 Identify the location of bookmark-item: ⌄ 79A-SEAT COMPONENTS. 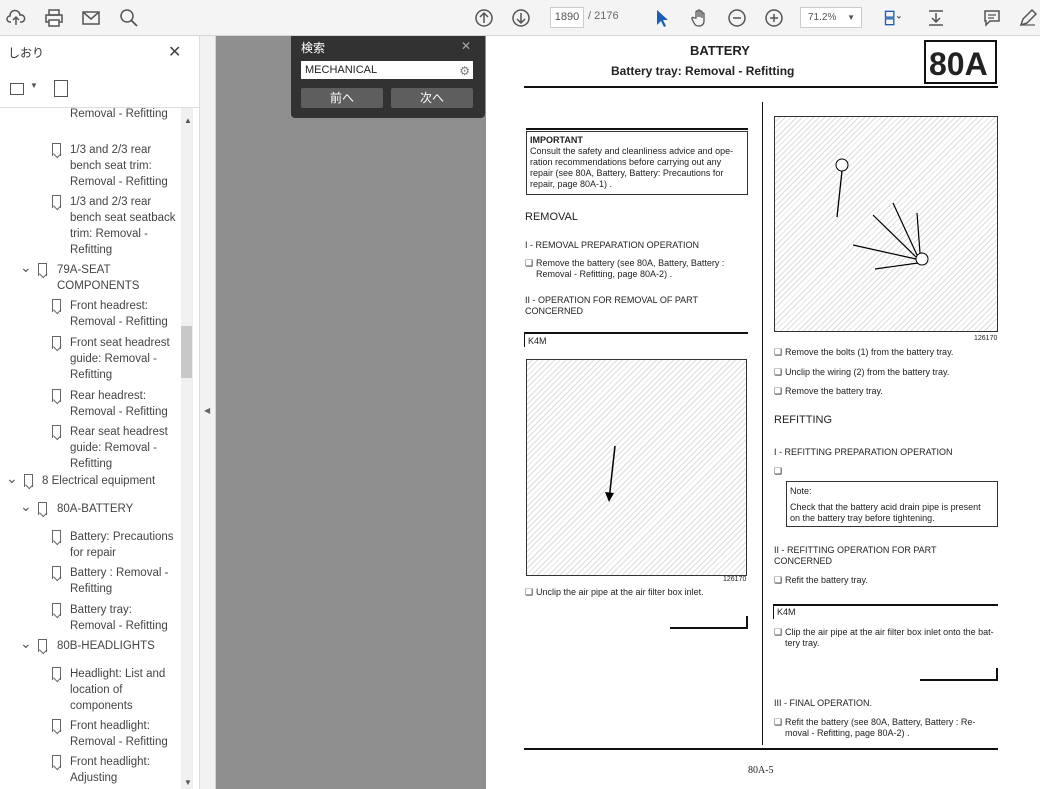
(90, 276).